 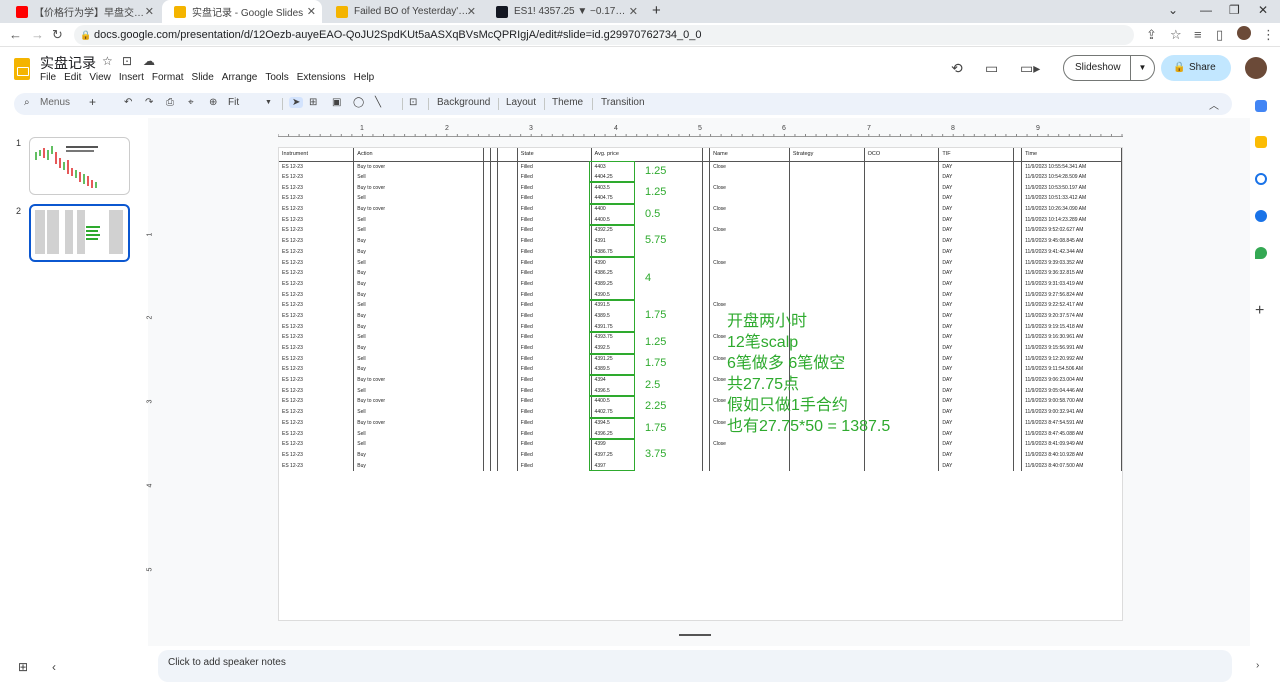 I want to click on layout-button: Layout, so click(x=521, y=102).